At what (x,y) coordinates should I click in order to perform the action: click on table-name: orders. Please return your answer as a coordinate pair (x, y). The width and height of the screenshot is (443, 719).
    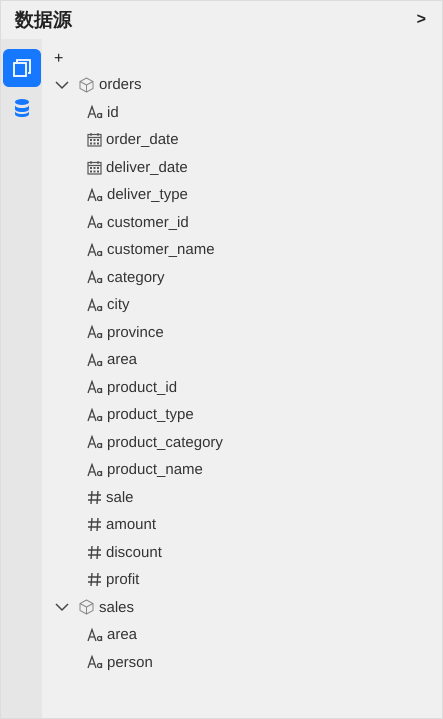
    Looking at the image, I should click on (120, 85).